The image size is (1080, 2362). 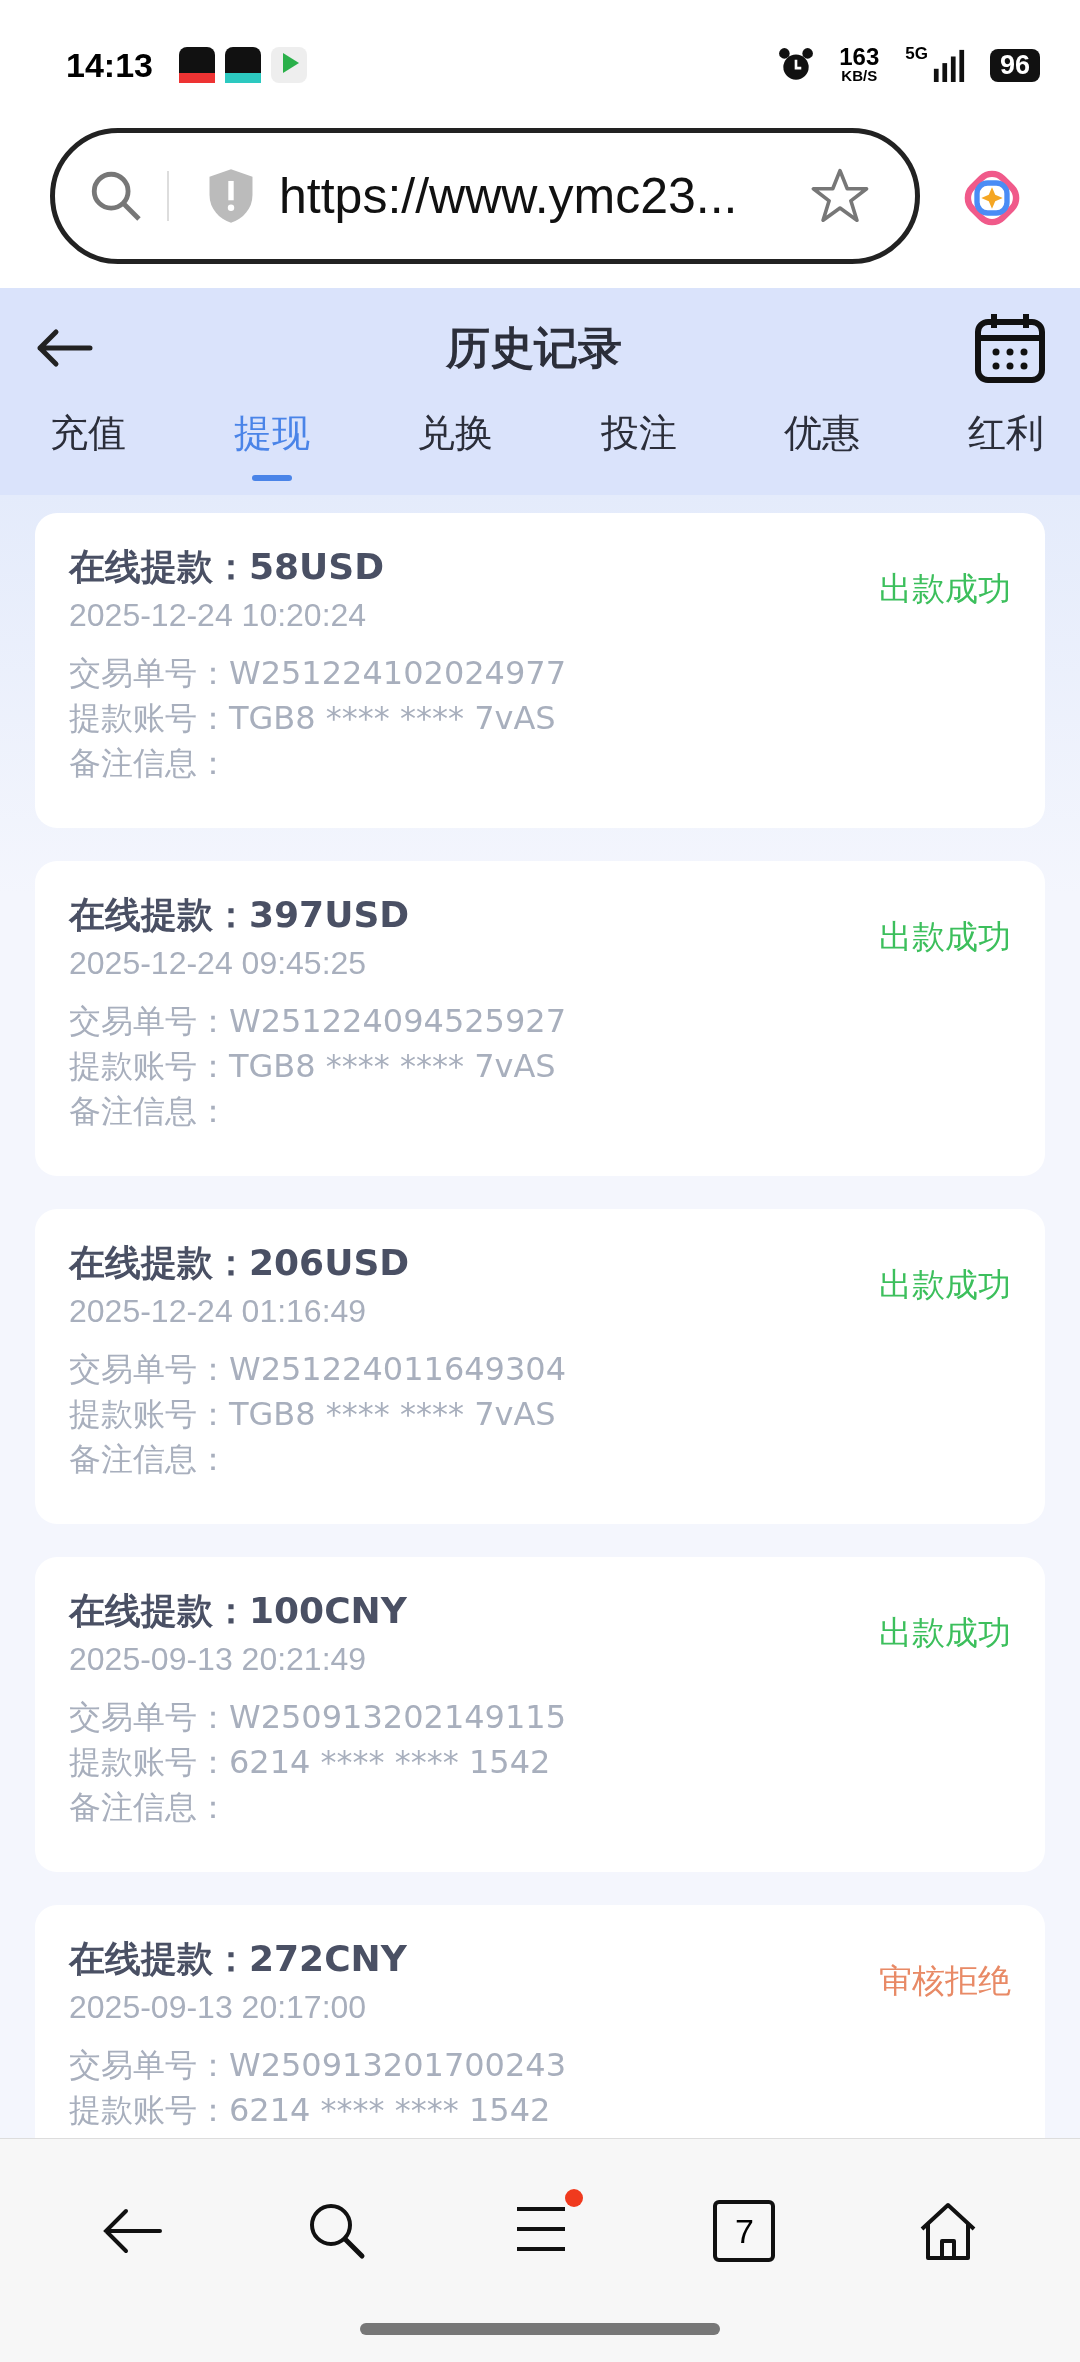 I want to click on record-title: 在线提款：206USD, so click(x=239, y=1263).